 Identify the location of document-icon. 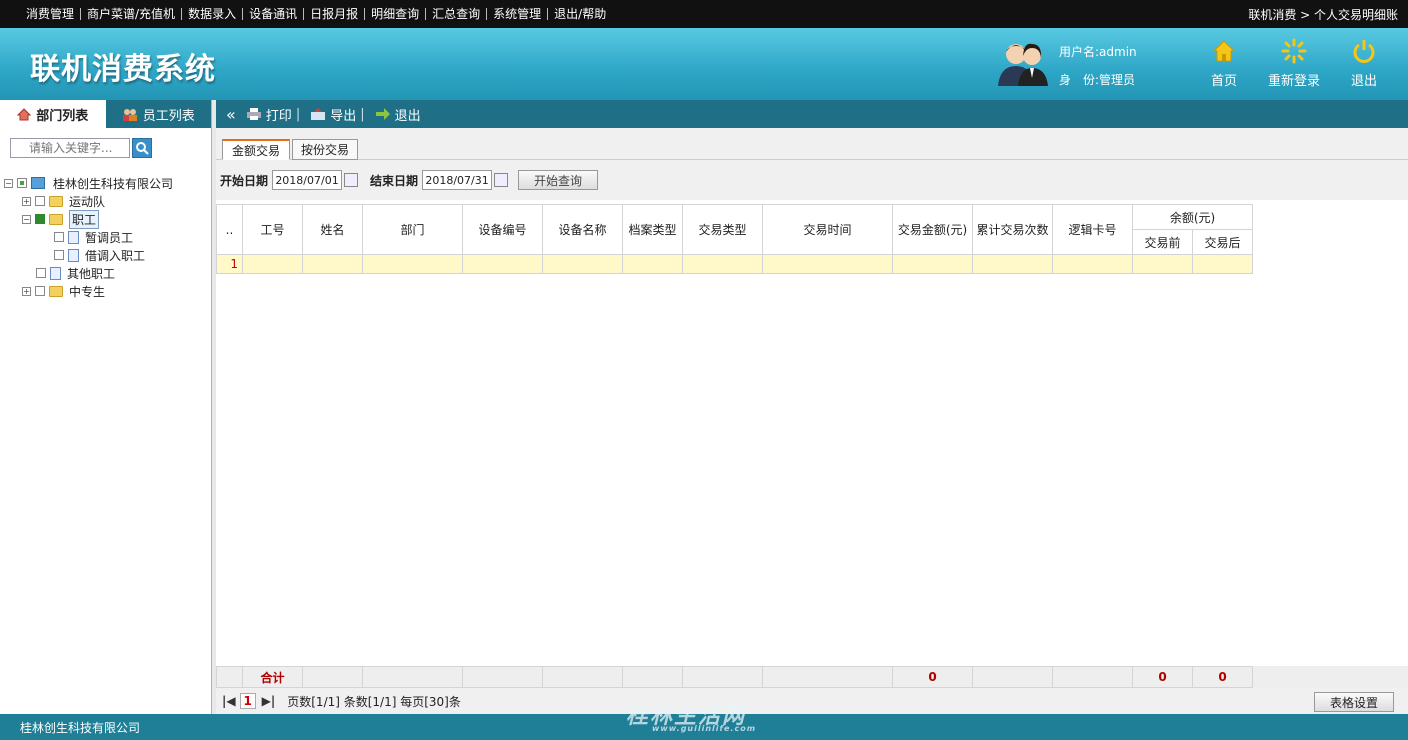
(55, 273).